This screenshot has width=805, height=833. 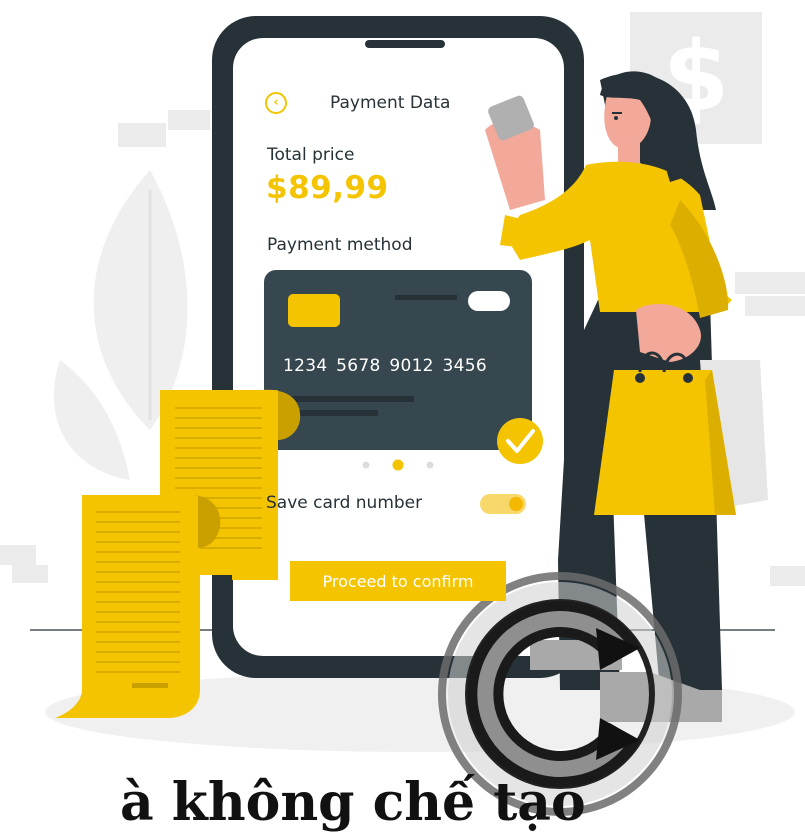 I want to click on proceed-to-confirm-button: Proceed to confirm, so click(x=398, y=581).